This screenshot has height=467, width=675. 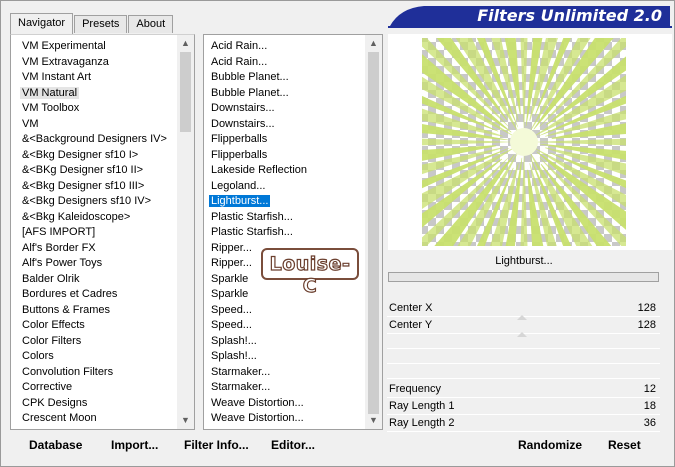 What do you see at coordinates (523, 339) in the screenshot?
I see `param-group-center: Center X 128 Center Y 128` at bounding box center [523, 339].